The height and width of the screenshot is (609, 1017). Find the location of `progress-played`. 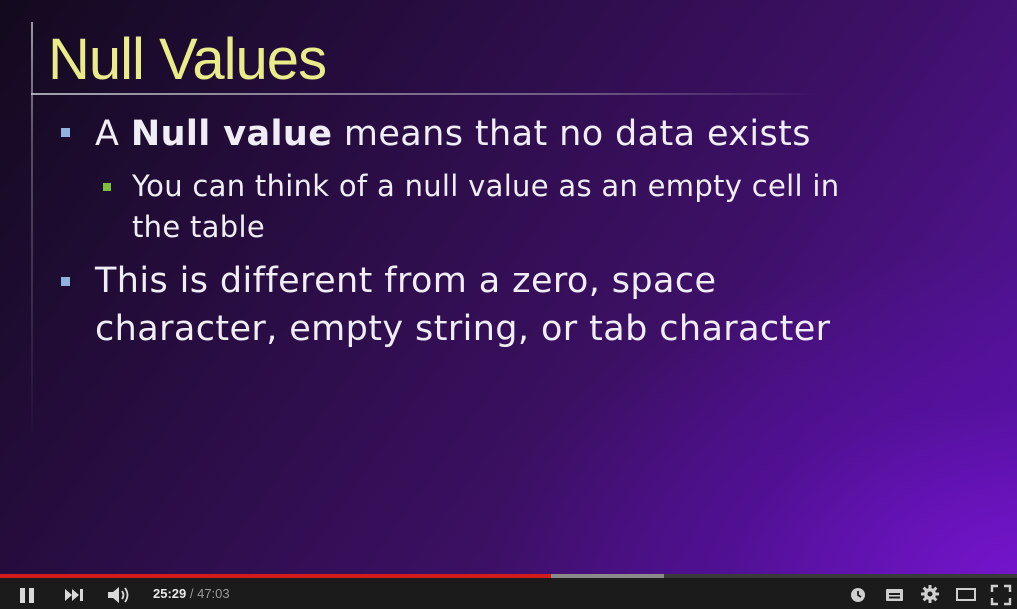

progress-played is located at coordinates (275, 576).